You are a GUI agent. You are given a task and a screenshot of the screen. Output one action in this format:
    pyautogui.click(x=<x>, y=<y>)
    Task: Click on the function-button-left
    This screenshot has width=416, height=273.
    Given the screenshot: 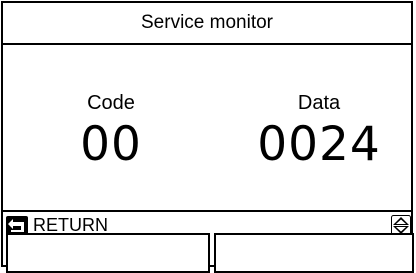 What is the action you would take?
    pyautogui.click(x=108, y=253)
    